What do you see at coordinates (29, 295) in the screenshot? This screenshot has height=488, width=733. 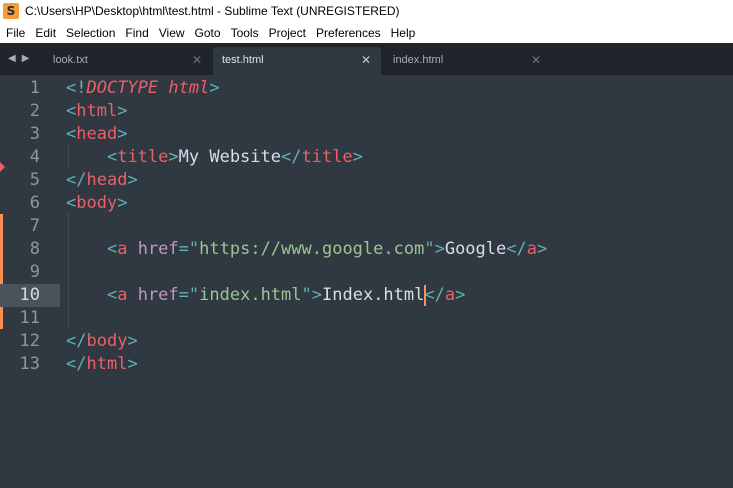 I see `line-number: 10` at bounding box center [29, 295].